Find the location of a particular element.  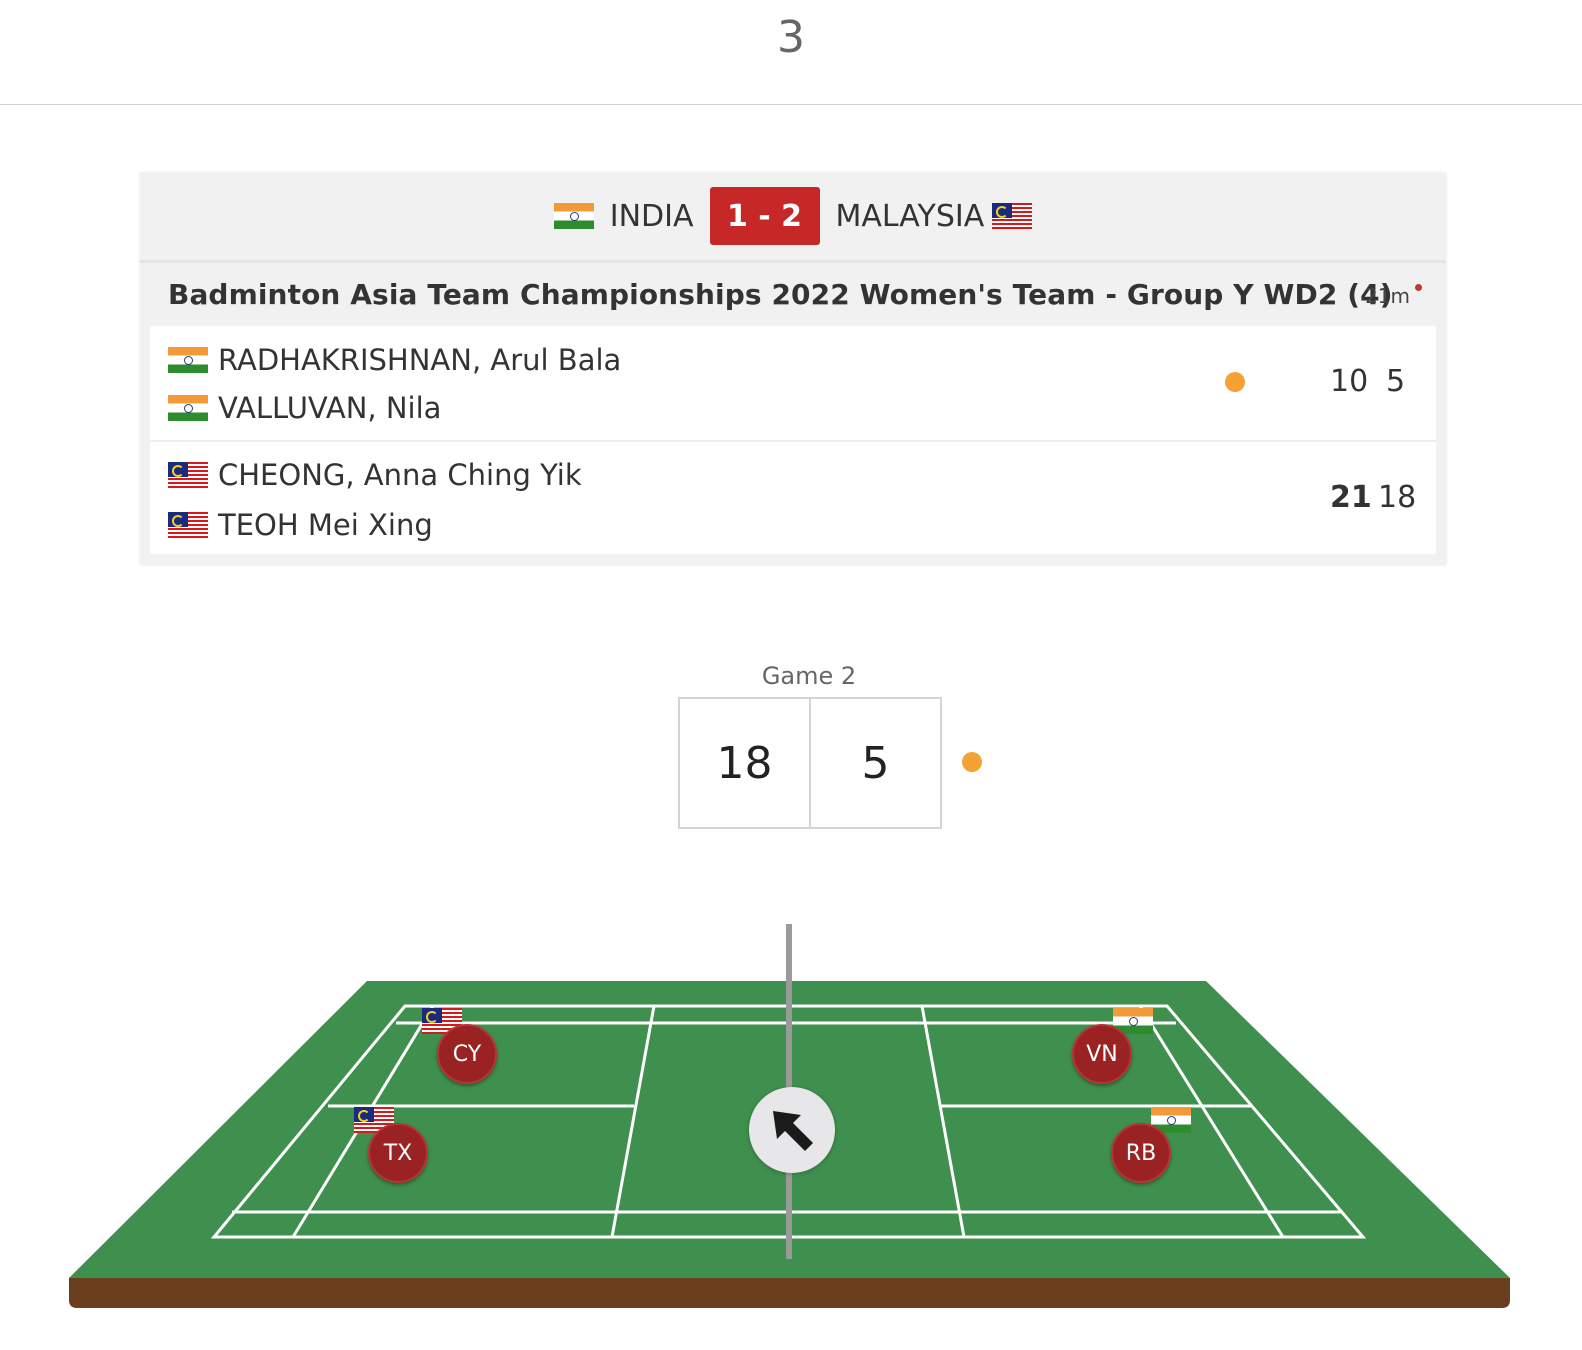

arrow-up-left-icon is located at coordinates (793, 1131).